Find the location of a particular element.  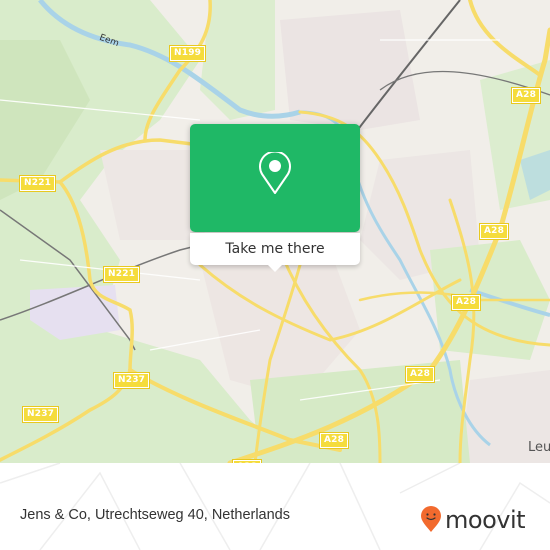

address-text: Jens & Co, Utrechtseweg 40, Netherlands is located at coordinates (155, 515).